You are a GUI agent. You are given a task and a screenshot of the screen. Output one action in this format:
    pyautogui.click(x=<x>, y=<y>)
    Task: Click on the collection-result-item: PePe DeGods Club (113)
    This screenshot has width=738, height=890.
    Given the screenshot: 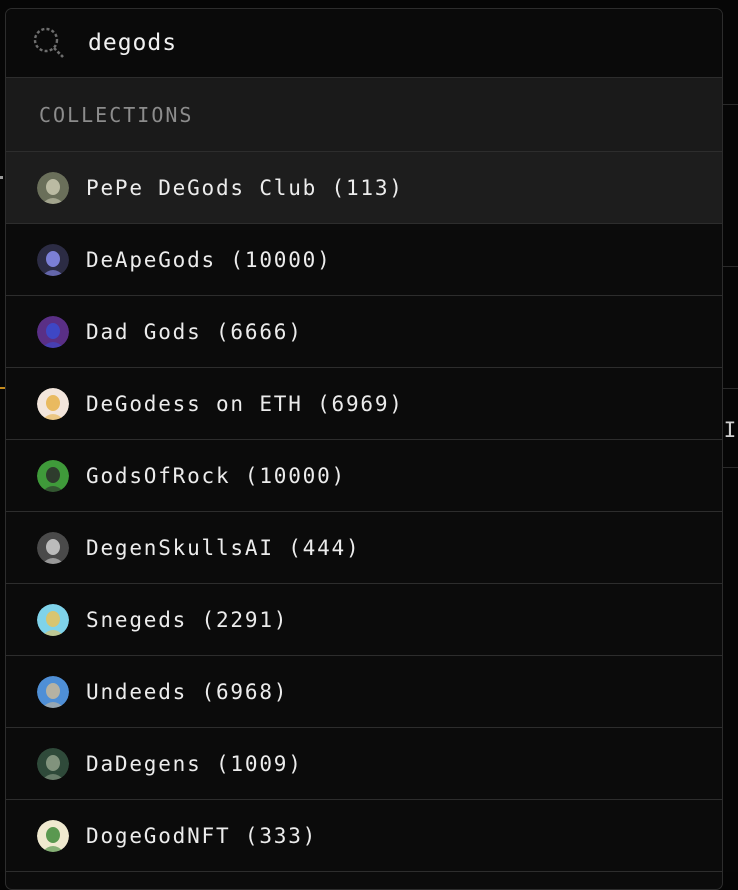 What is the action you would take?
    pyautogui.click(x=364, y=188)
    